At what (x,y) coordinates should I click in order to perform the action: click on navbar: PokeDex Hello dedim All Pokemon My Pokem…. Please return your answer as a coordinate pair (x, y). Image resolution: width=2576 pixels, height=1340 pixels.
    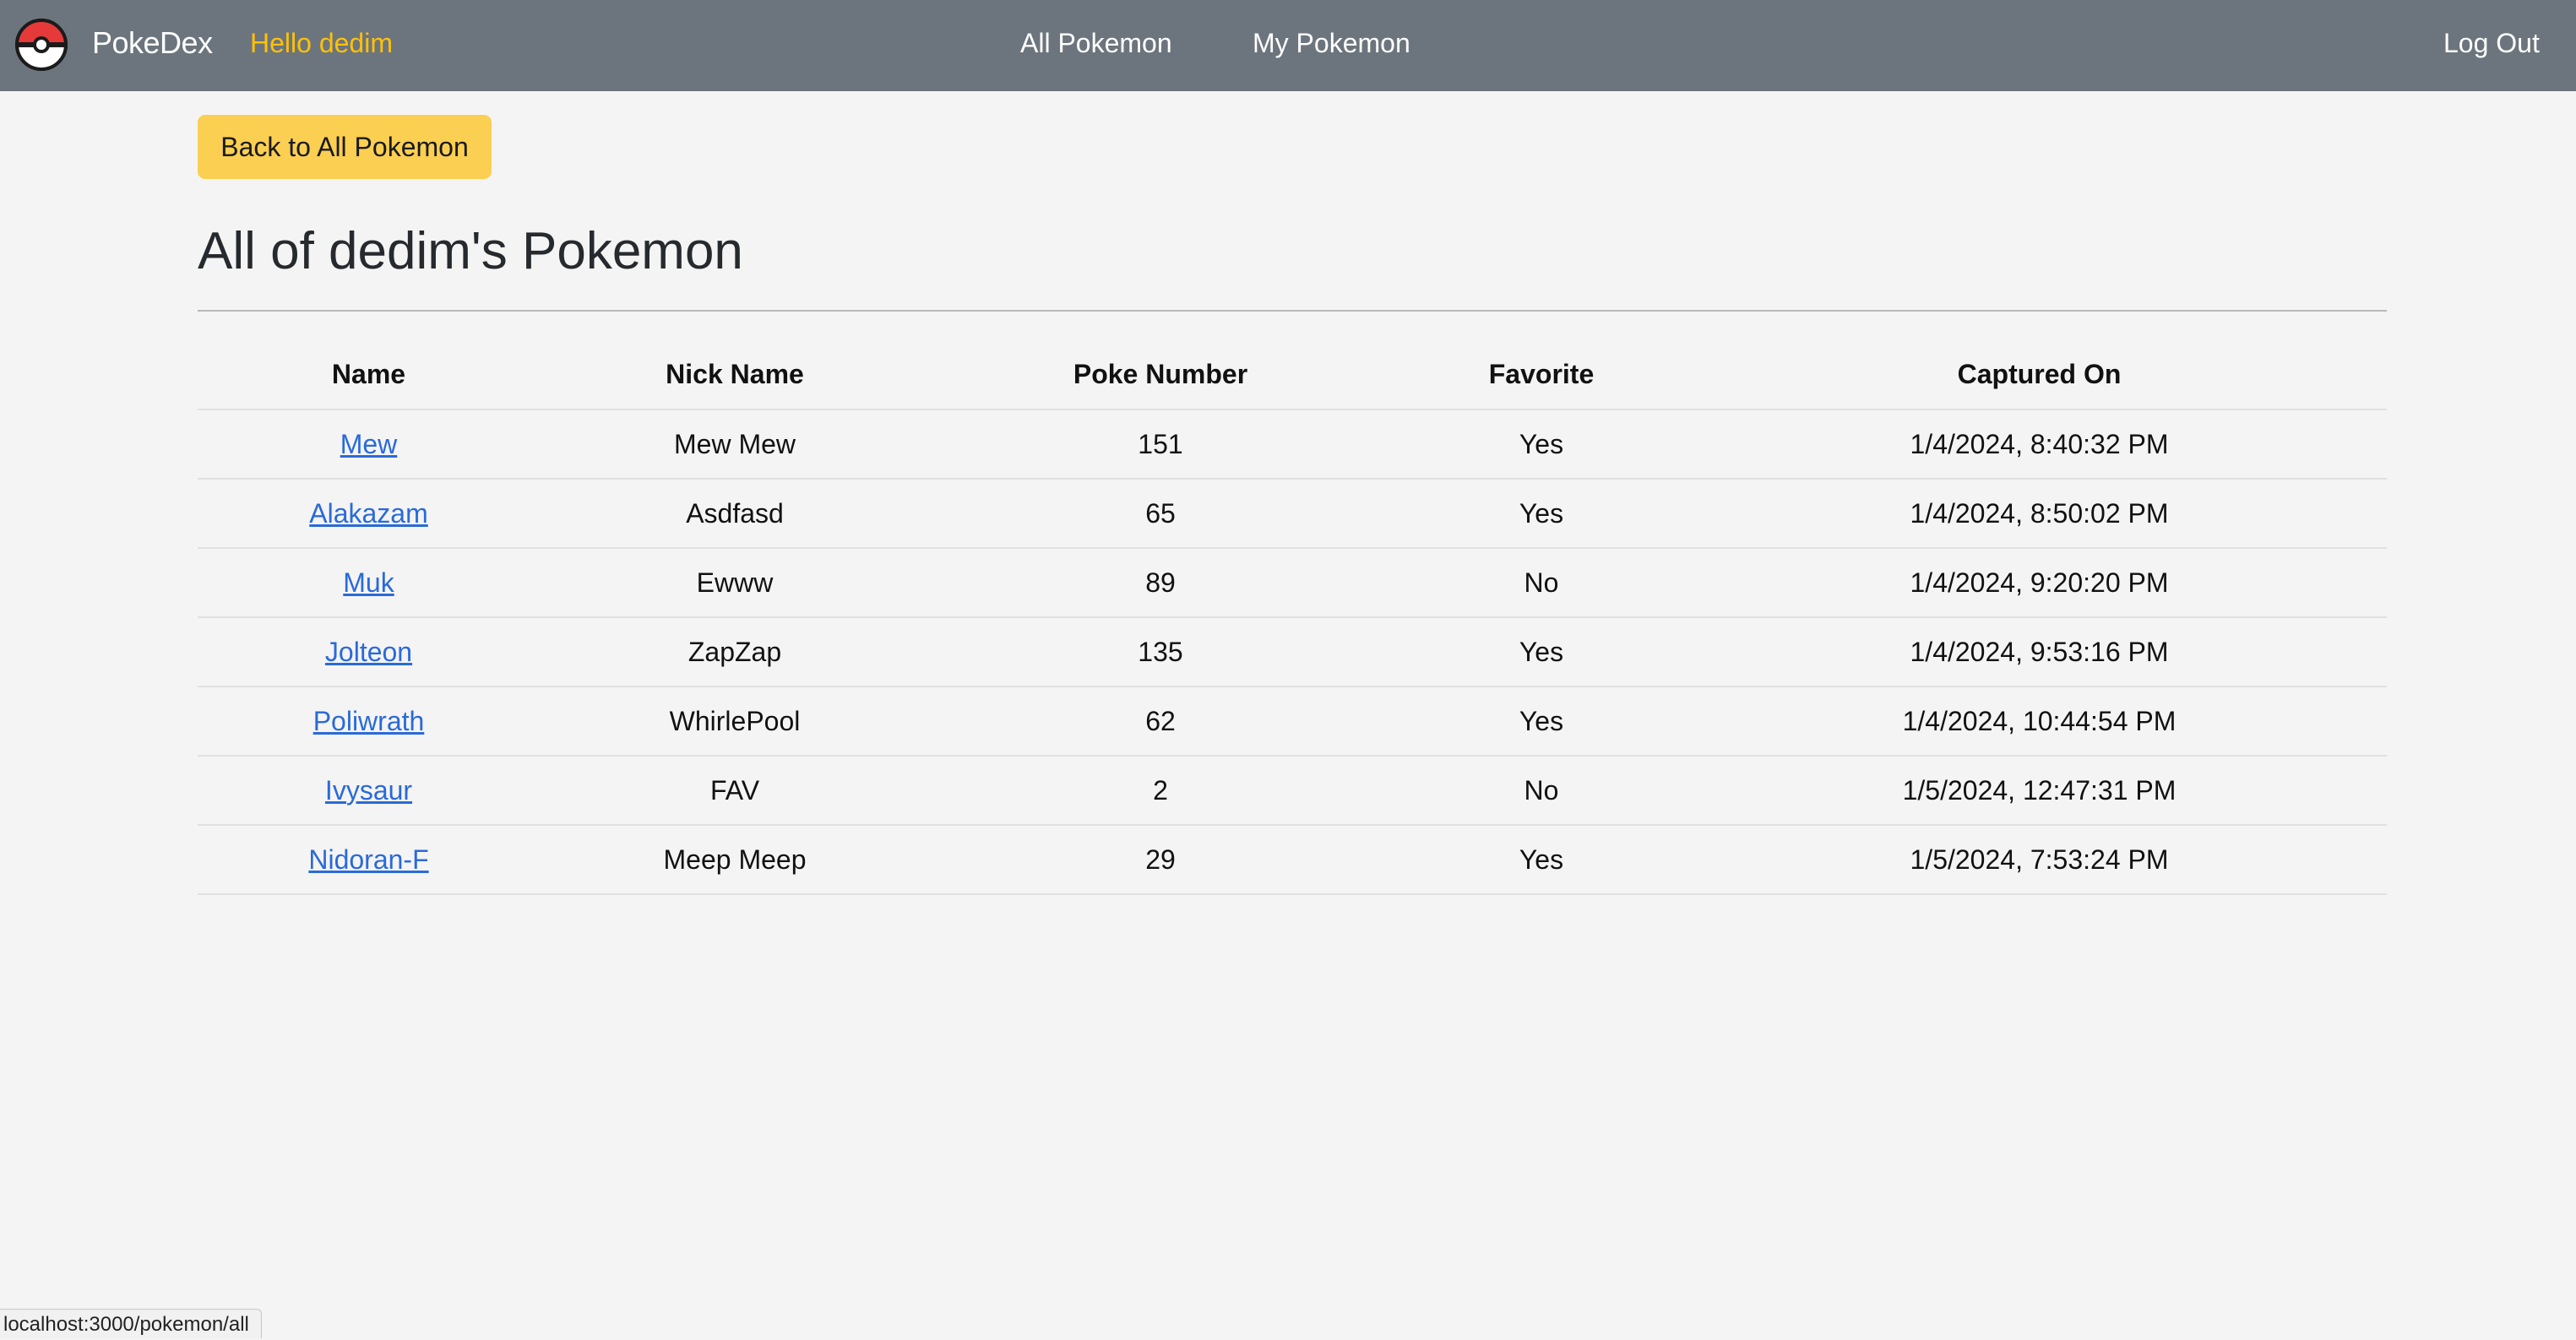
    Looking at the image, I should click on (1288, 45).